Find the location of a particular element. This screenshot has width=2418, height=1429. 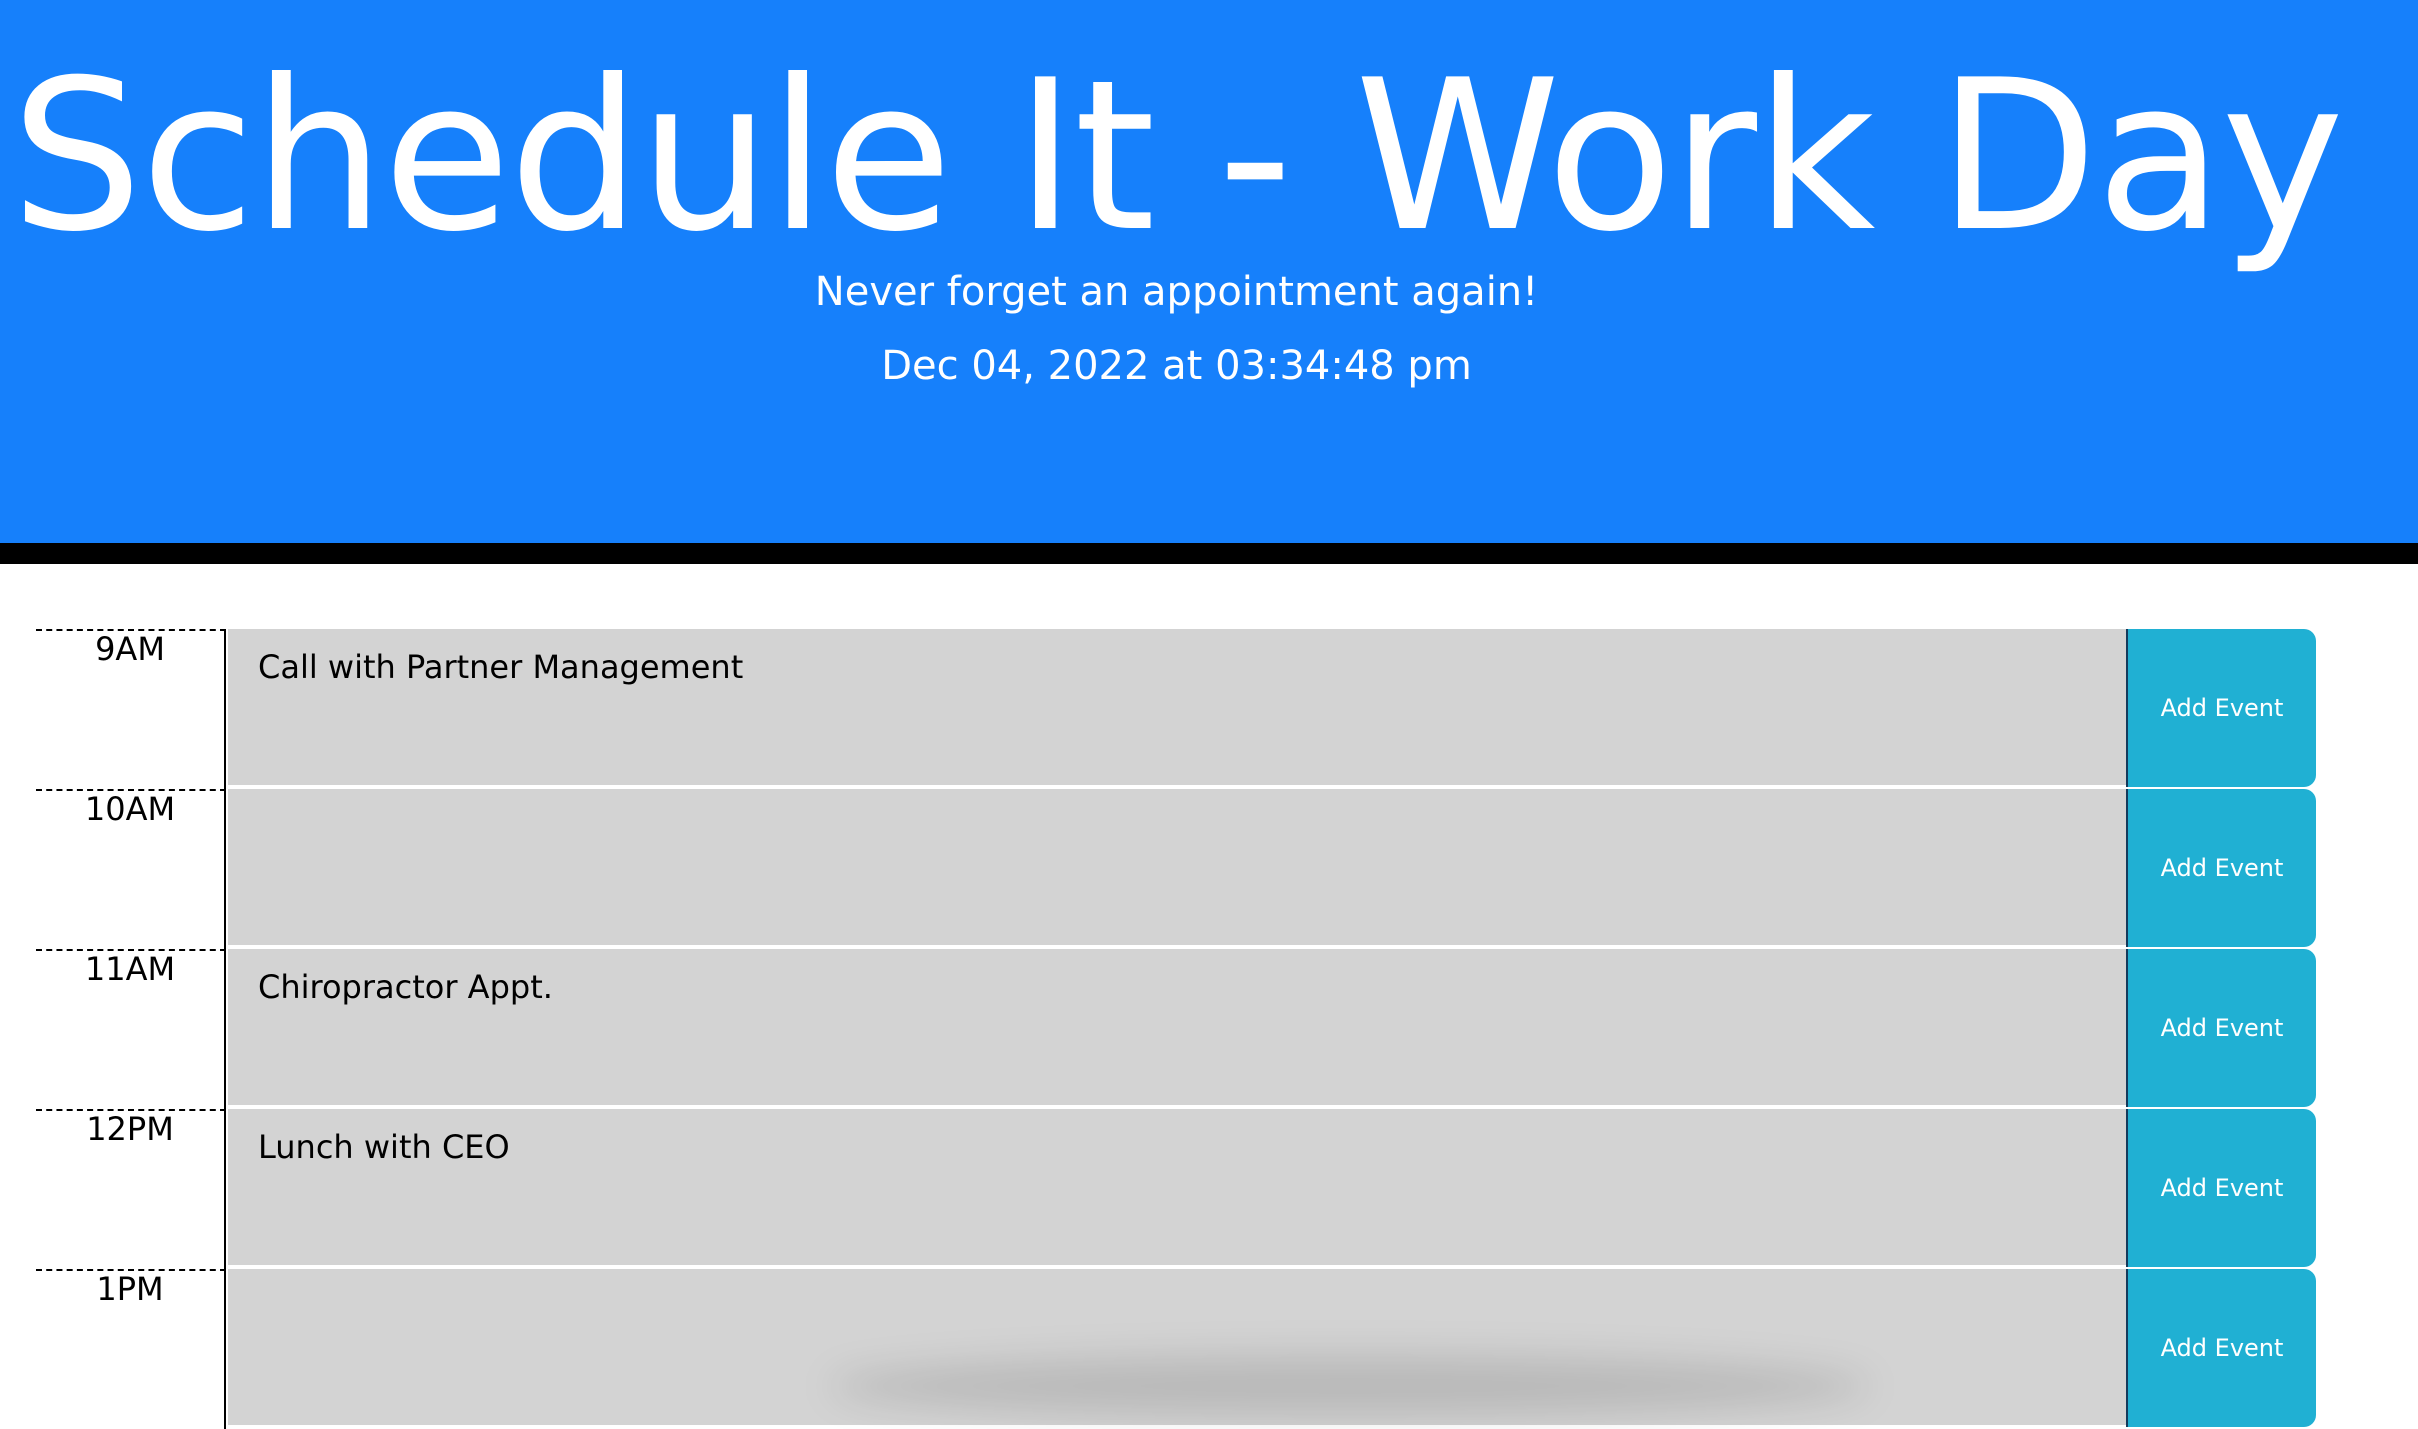

time-block-12pm: 12PM Lunch with CEO Add Event is located at coordinates (1209, 1189).